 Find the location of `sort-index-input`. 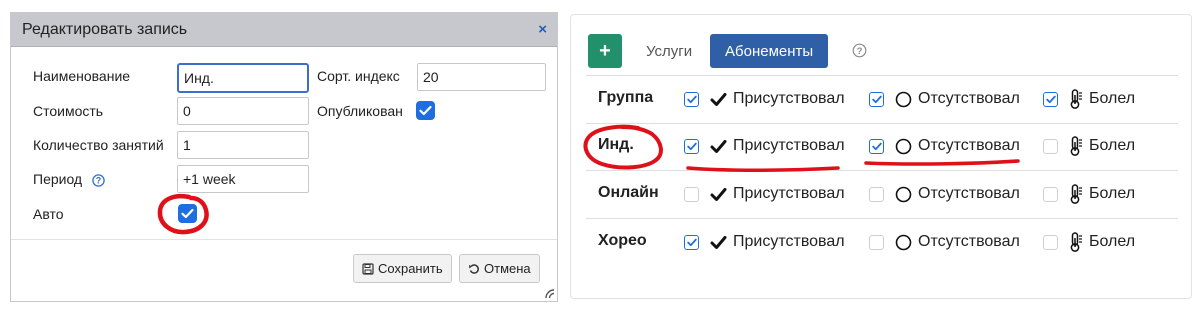

sort-index-input is located at coordinates (481, 77).